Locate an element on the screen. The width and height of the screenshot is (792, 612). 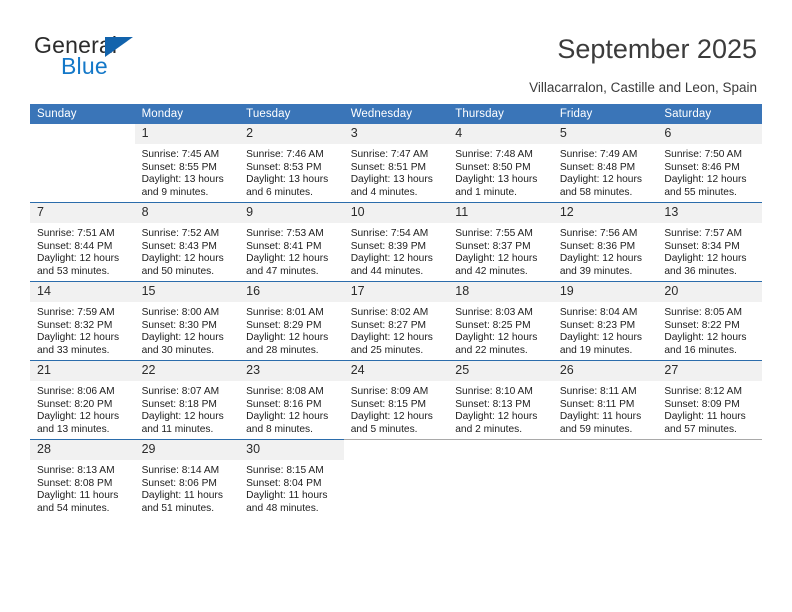
daylight-text-line2: and 47 minutes. is located at coordinates (282, 271).